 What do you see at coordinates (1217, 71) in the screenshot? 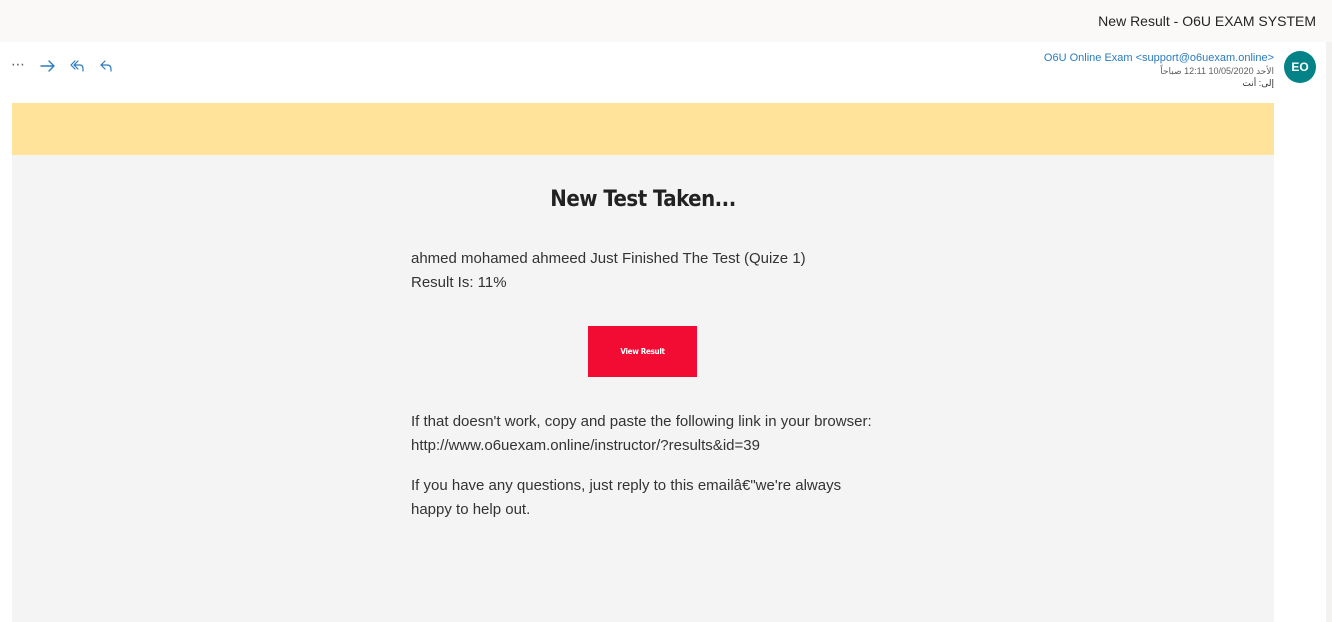
I see `sent-date: الأحد 10/05/2020 12:11 صباحاً` at bounding box center [1217, 71].